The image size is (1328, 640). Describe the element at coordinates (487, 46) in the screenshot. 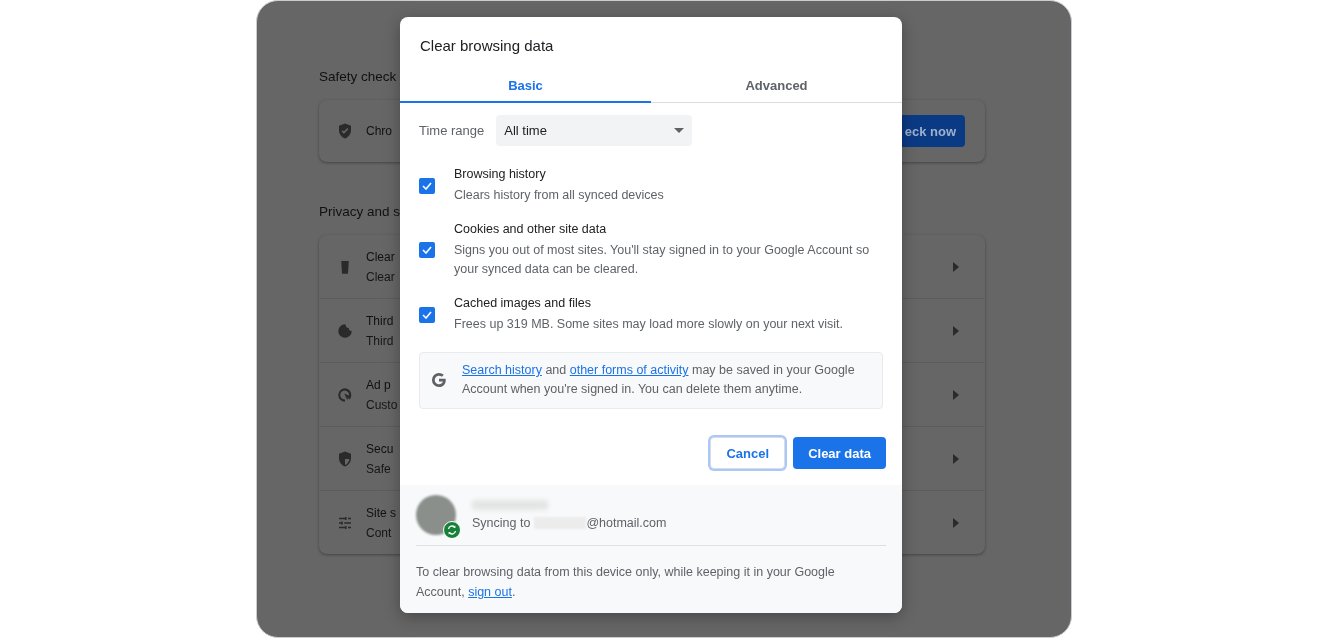

I see `dialog-title: Clear browsing data` at that location.